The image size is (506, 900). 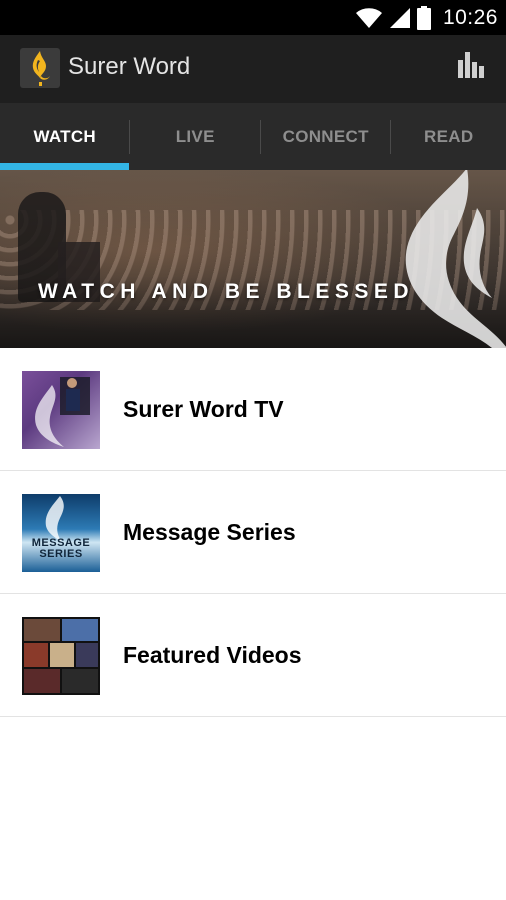 I want to click on list-item-label: Featured Videos, so click(x=212, y=655).